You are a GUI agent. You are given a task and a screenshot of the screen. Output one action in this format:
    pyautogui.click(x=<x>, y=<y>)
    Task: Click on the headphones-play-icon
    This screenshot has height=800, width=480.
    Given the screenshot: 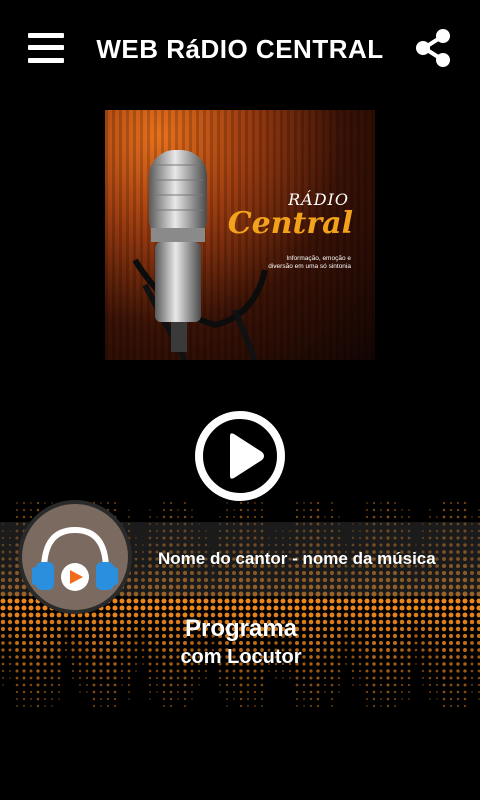 What is the action you would take?
    pyautogui.click(x=75, y=558)
    